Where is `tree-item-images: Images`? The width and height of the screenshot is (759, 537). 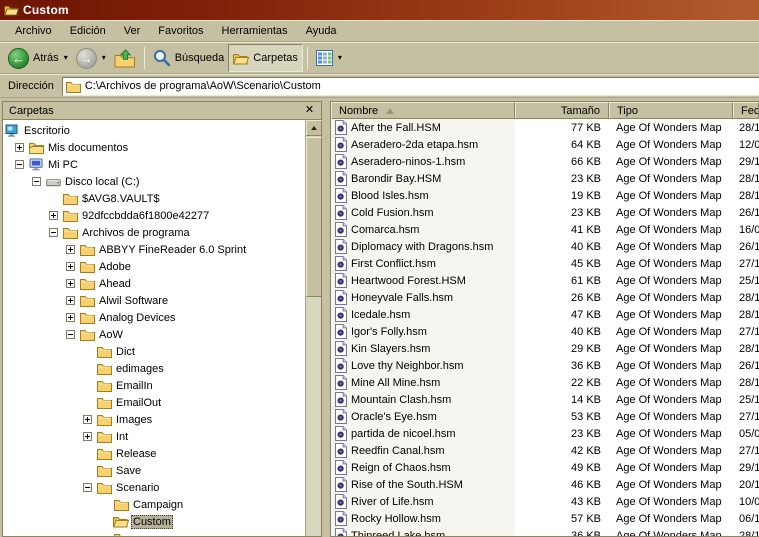
tree-item-images: Images is located at coordinates (154, 419).